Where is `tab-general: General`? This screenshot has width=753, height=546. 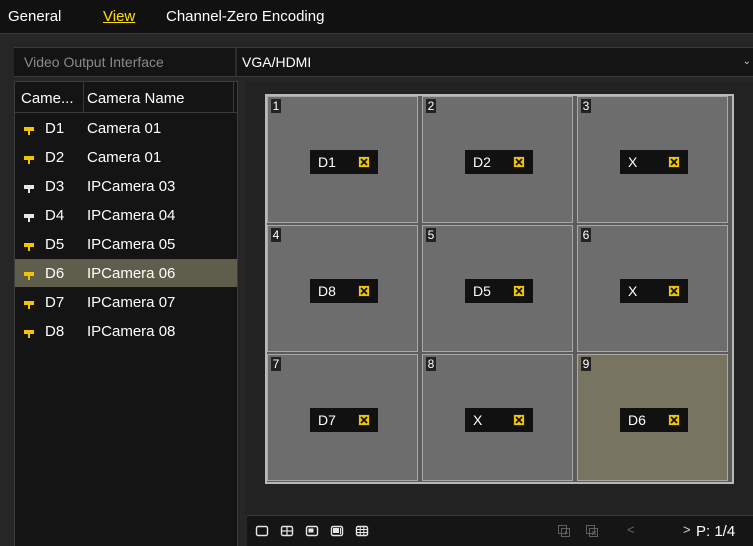 tab-general: General is located at coordinates (34, 16).